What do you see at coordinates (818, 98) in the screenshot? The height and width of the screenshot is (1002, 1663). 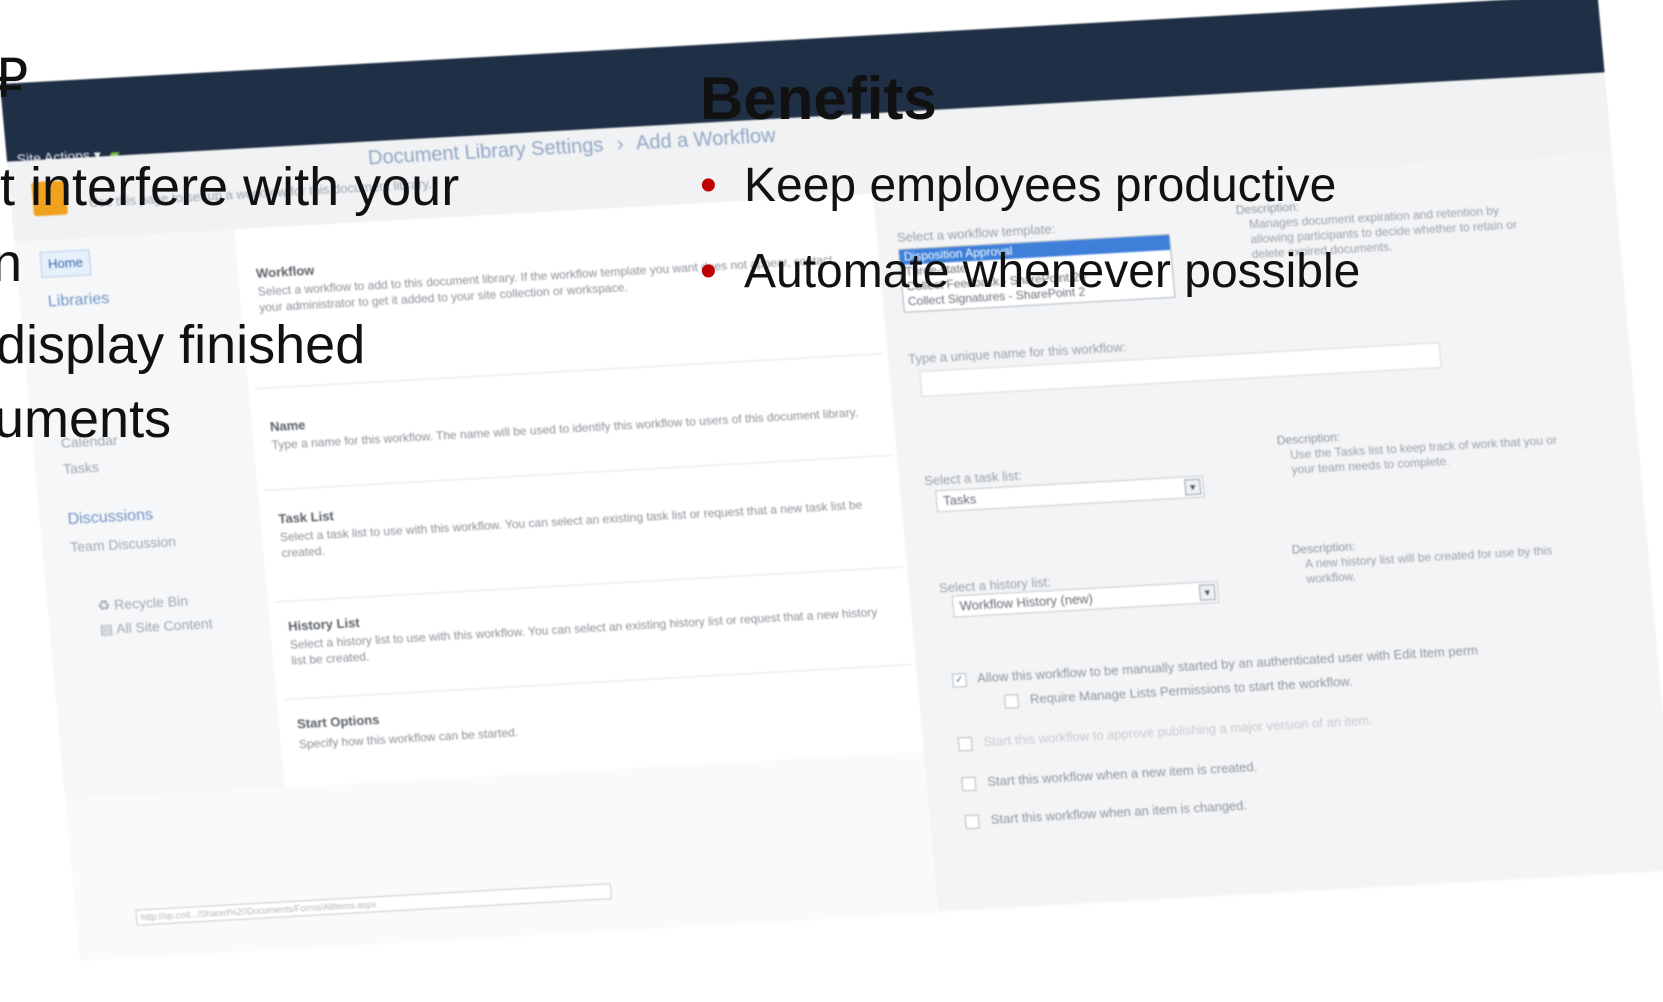 I see `benefits-title: Benefits` at bounding box center [818, 98].